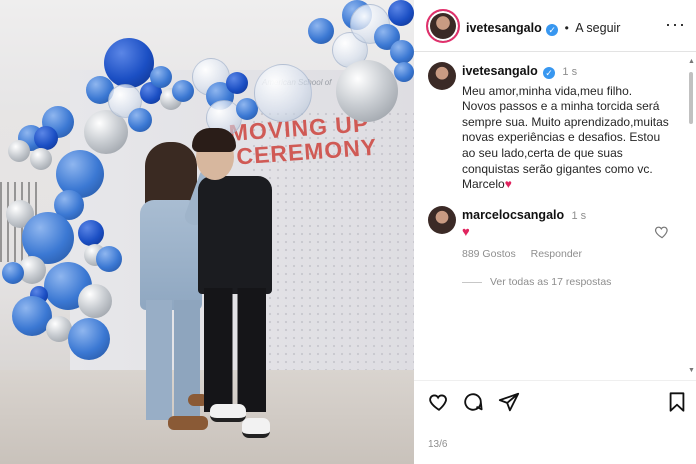 The image size is (696, 464). What do you see at coordinates (550, 282) in the screenshot?
I see `view-replies-label: Ver todas as 17 respostas` at bounding box center [550, 282].